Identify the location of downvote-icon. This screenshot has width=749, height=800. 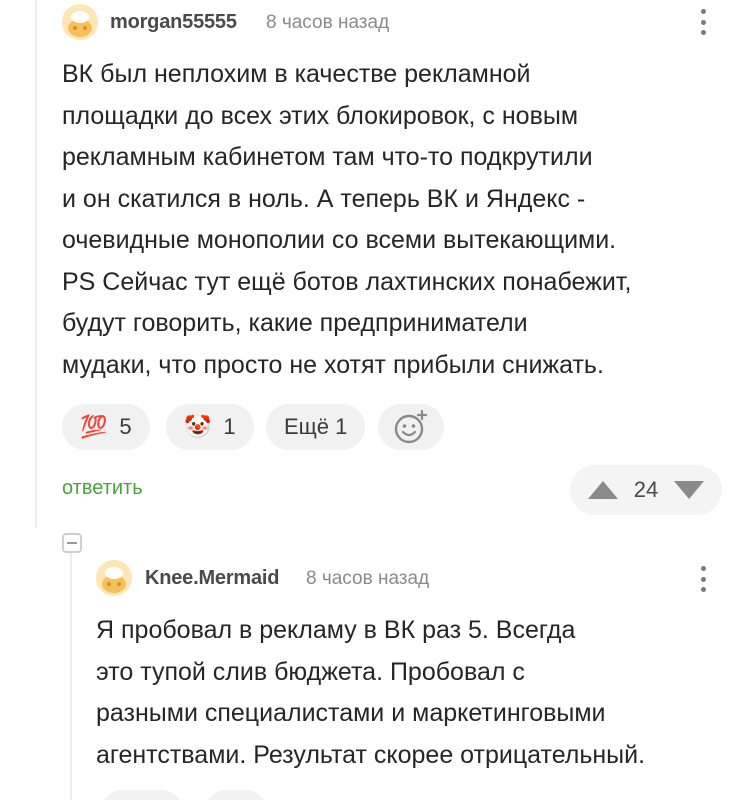
(688, 490).